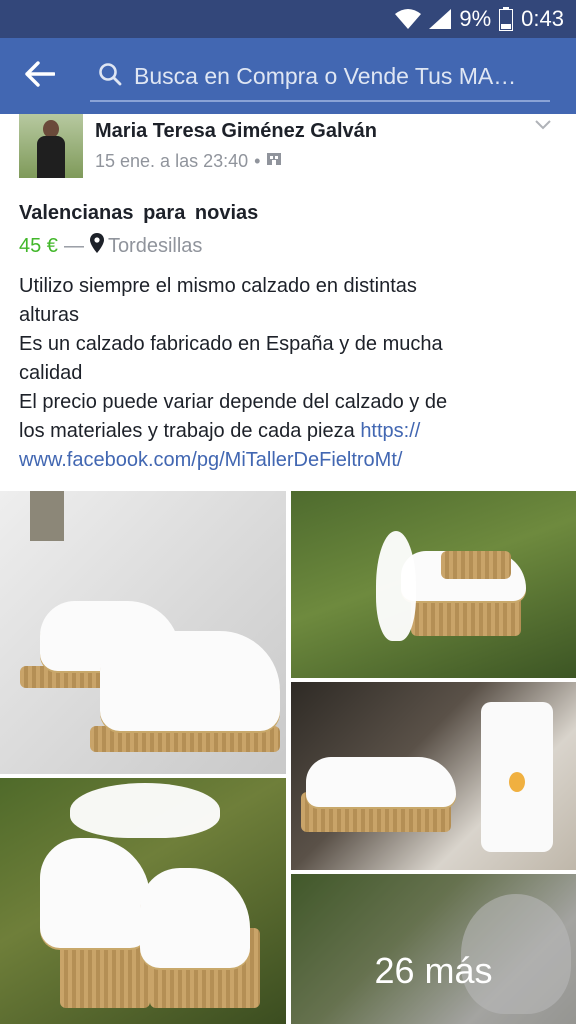 This screenshot has height=1024, width=576. Describe the element at coordinates (38, 245) in the screenshot. I see `listing-price: 45 €` at that location.